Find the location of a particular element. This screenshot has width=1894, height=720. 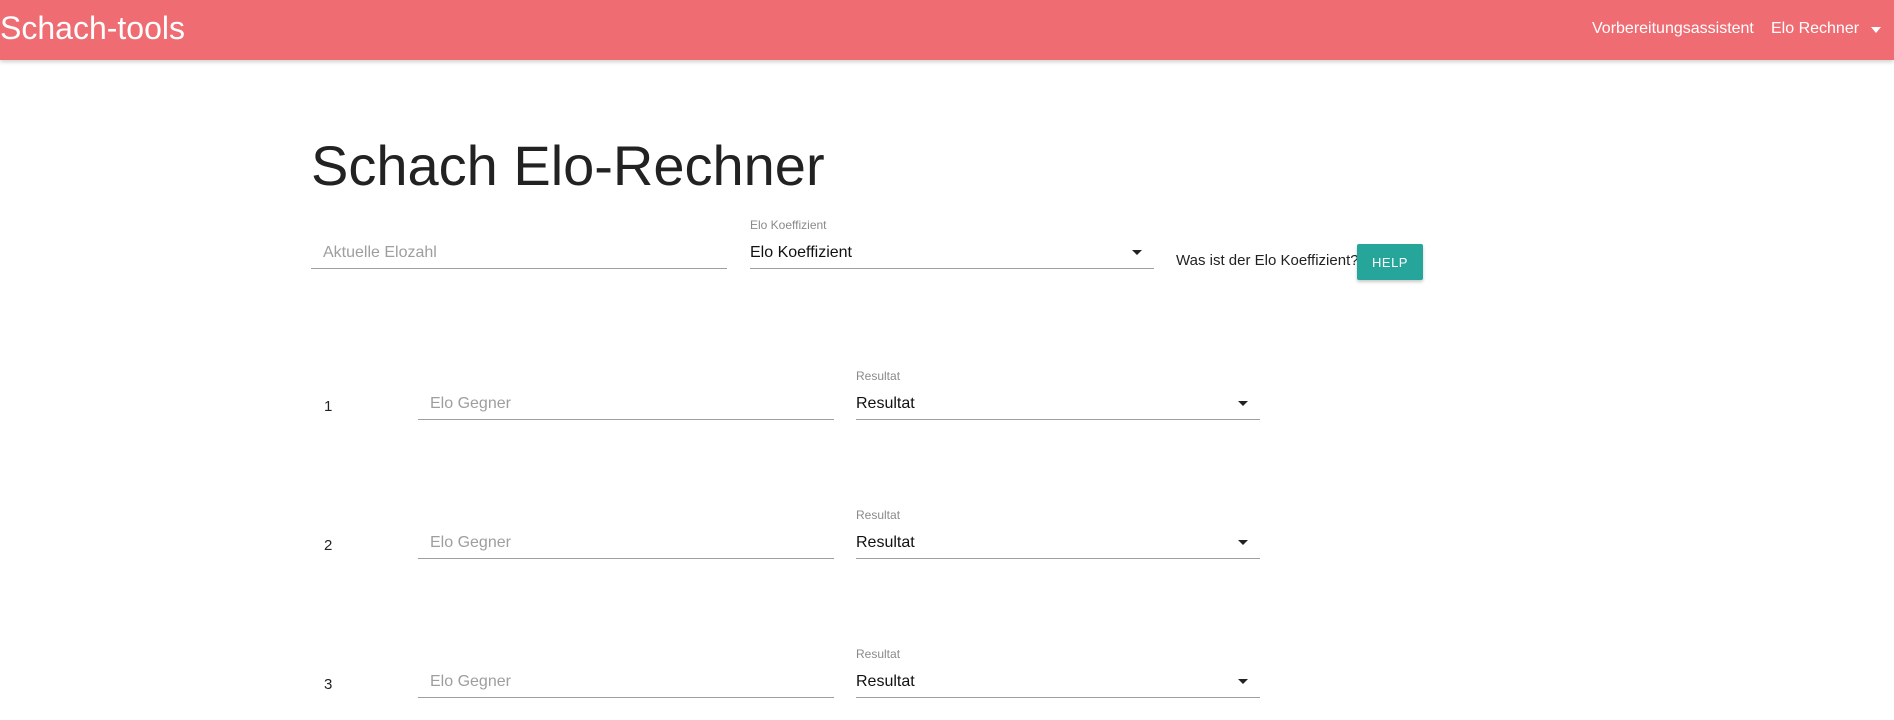

game-row-number: 3 is located at coordinates (328, 684).